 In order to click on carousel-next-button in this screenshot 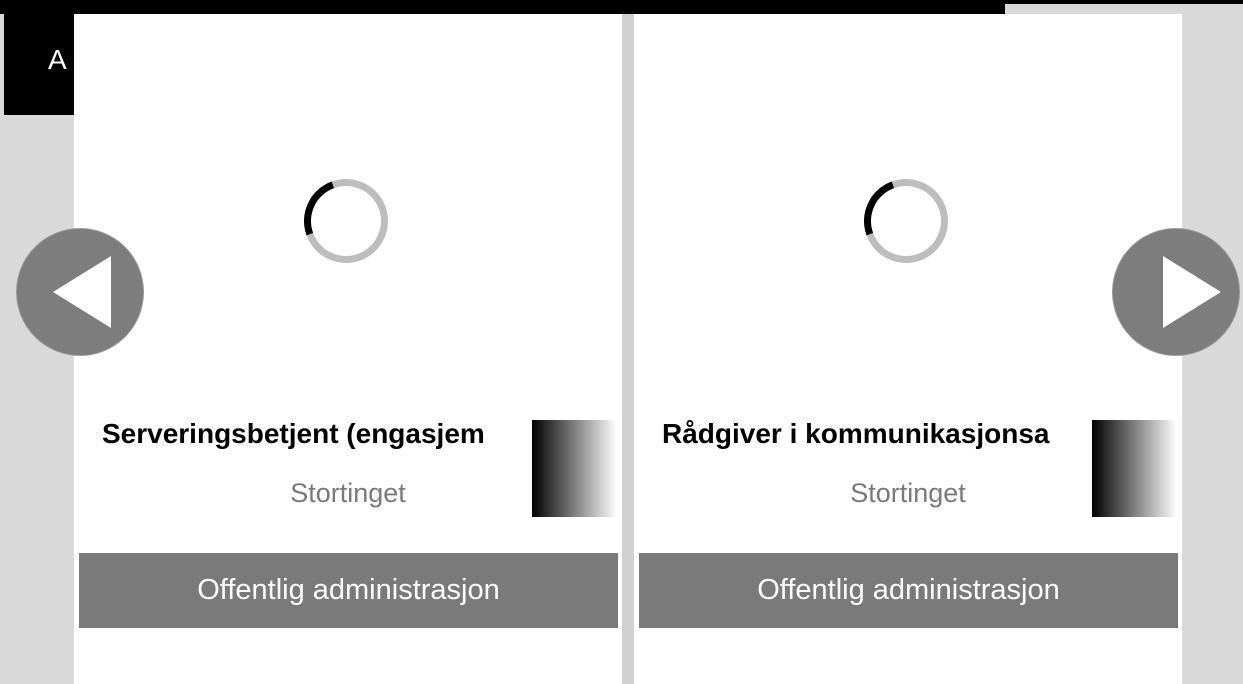, I will do `click(1176, 292)`.